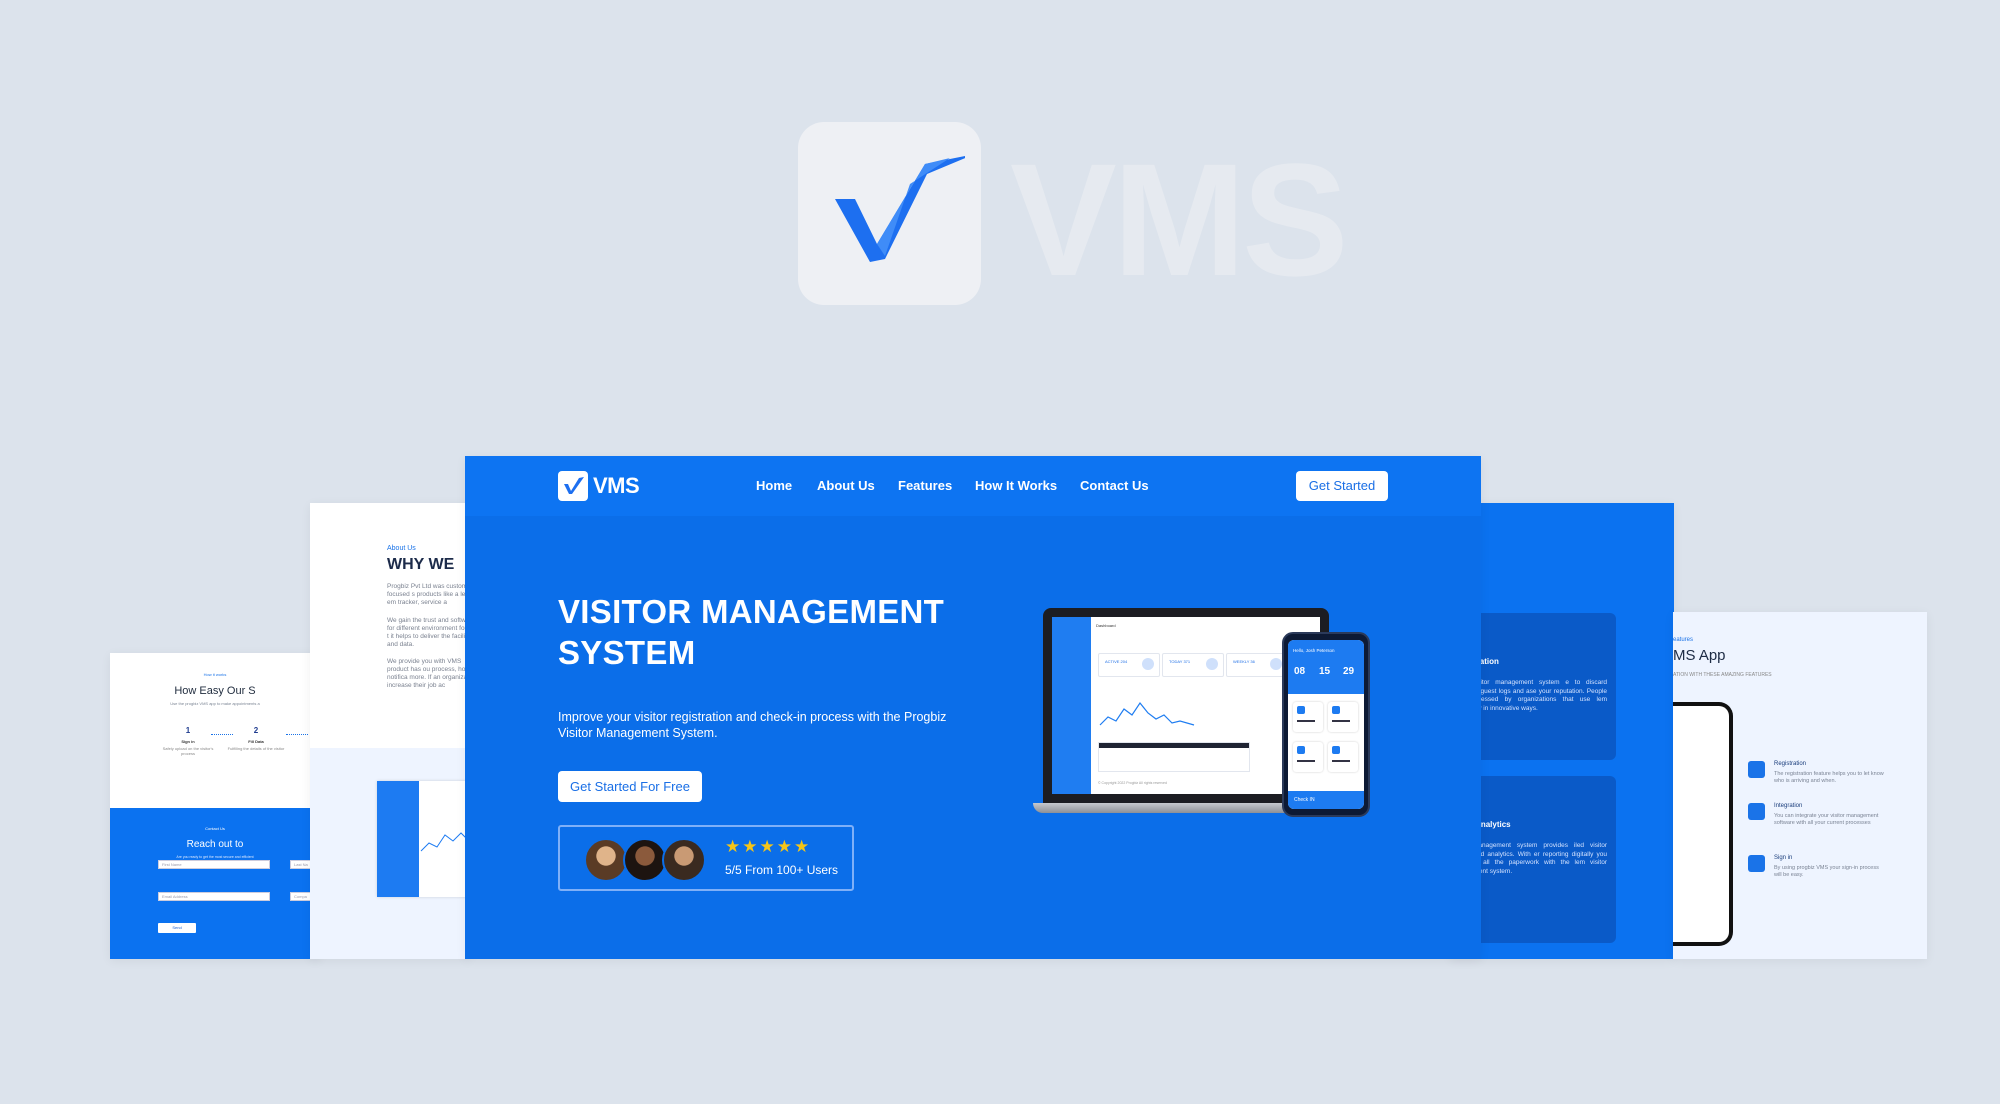 The image size is (2000, 1104). I want to click on nav-logo: VMS, so click(599, 486).